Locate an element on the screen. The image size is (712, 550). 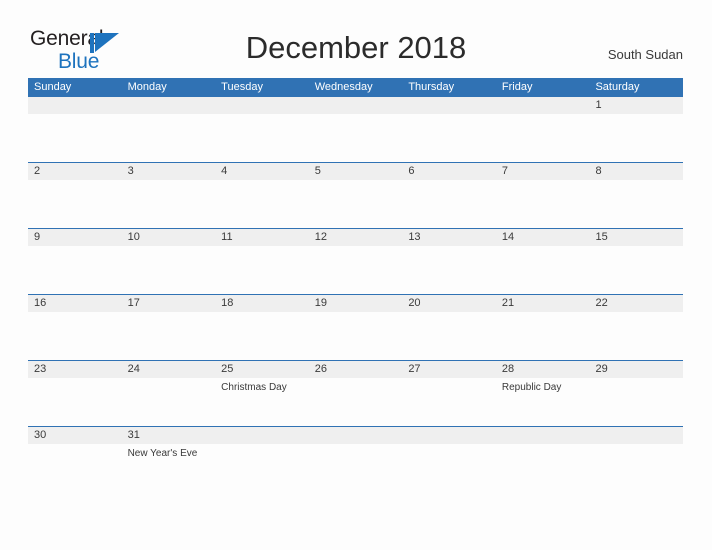
day-number: 18 is located at coordinates (262, 303).